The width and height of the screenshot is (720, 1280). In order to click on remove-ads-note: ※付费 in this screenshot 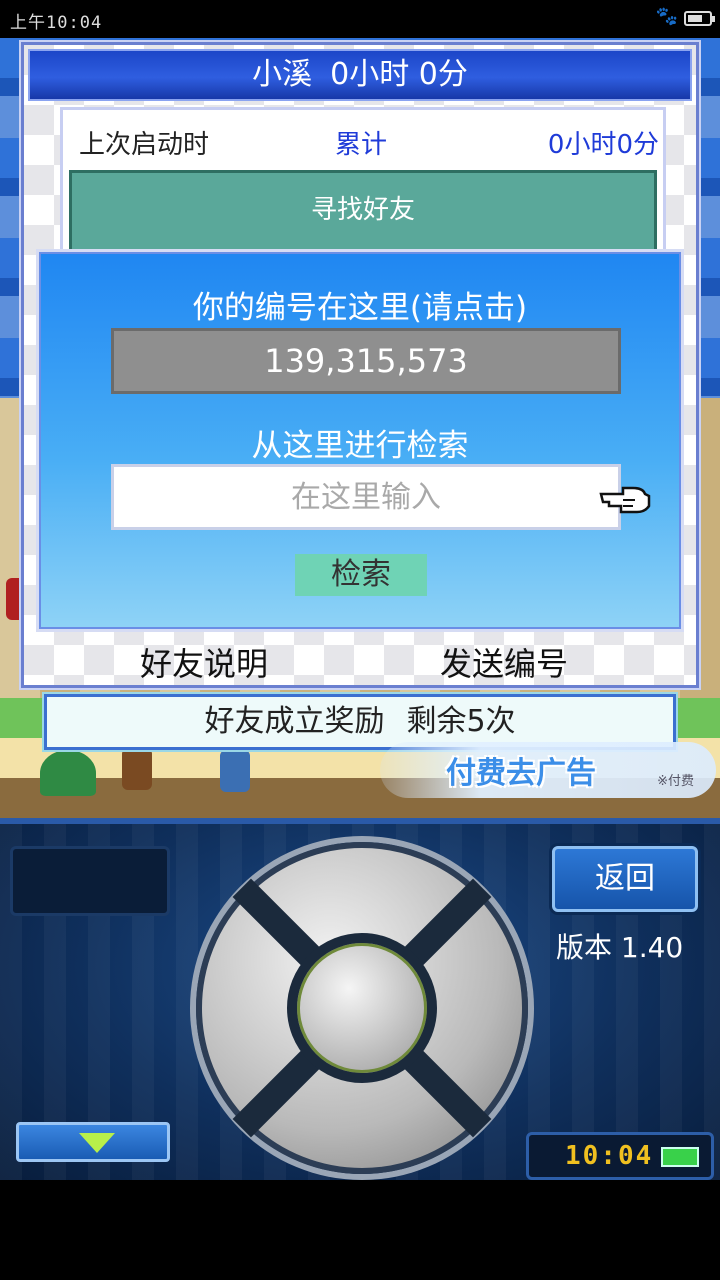, I will do `click(675, 781)`.